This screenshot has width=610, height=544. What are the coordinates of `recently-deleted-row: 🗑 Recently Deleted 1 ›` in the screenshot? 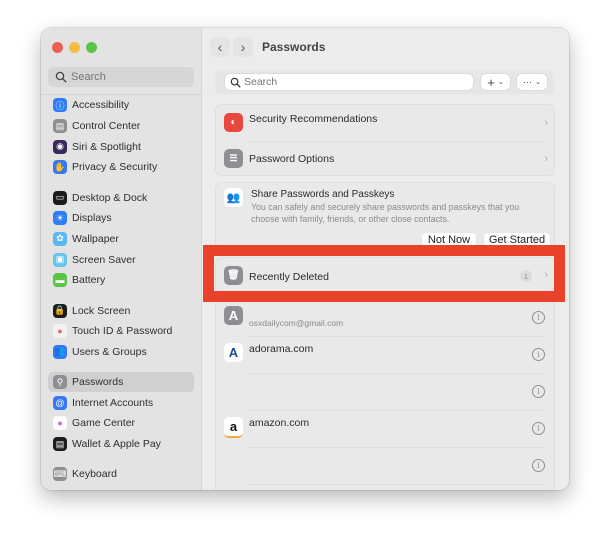 It's located at (385, 275).